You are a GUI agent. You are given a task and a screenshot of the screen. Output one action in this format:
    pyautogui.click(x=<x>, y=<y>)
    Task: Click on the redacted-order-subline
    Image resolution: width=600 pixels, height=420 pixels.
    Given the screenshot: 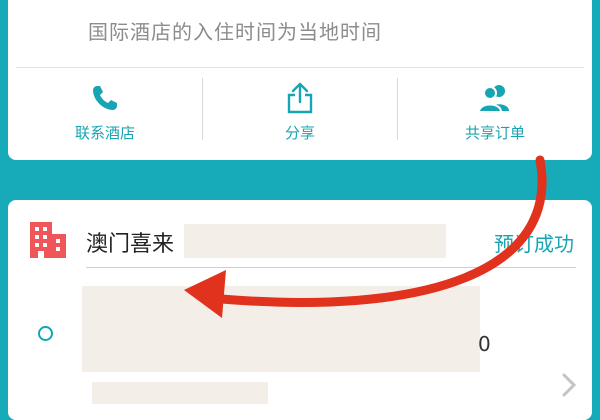 What is the action you would take?
    pyautogui.click(x=180, y=393)
    